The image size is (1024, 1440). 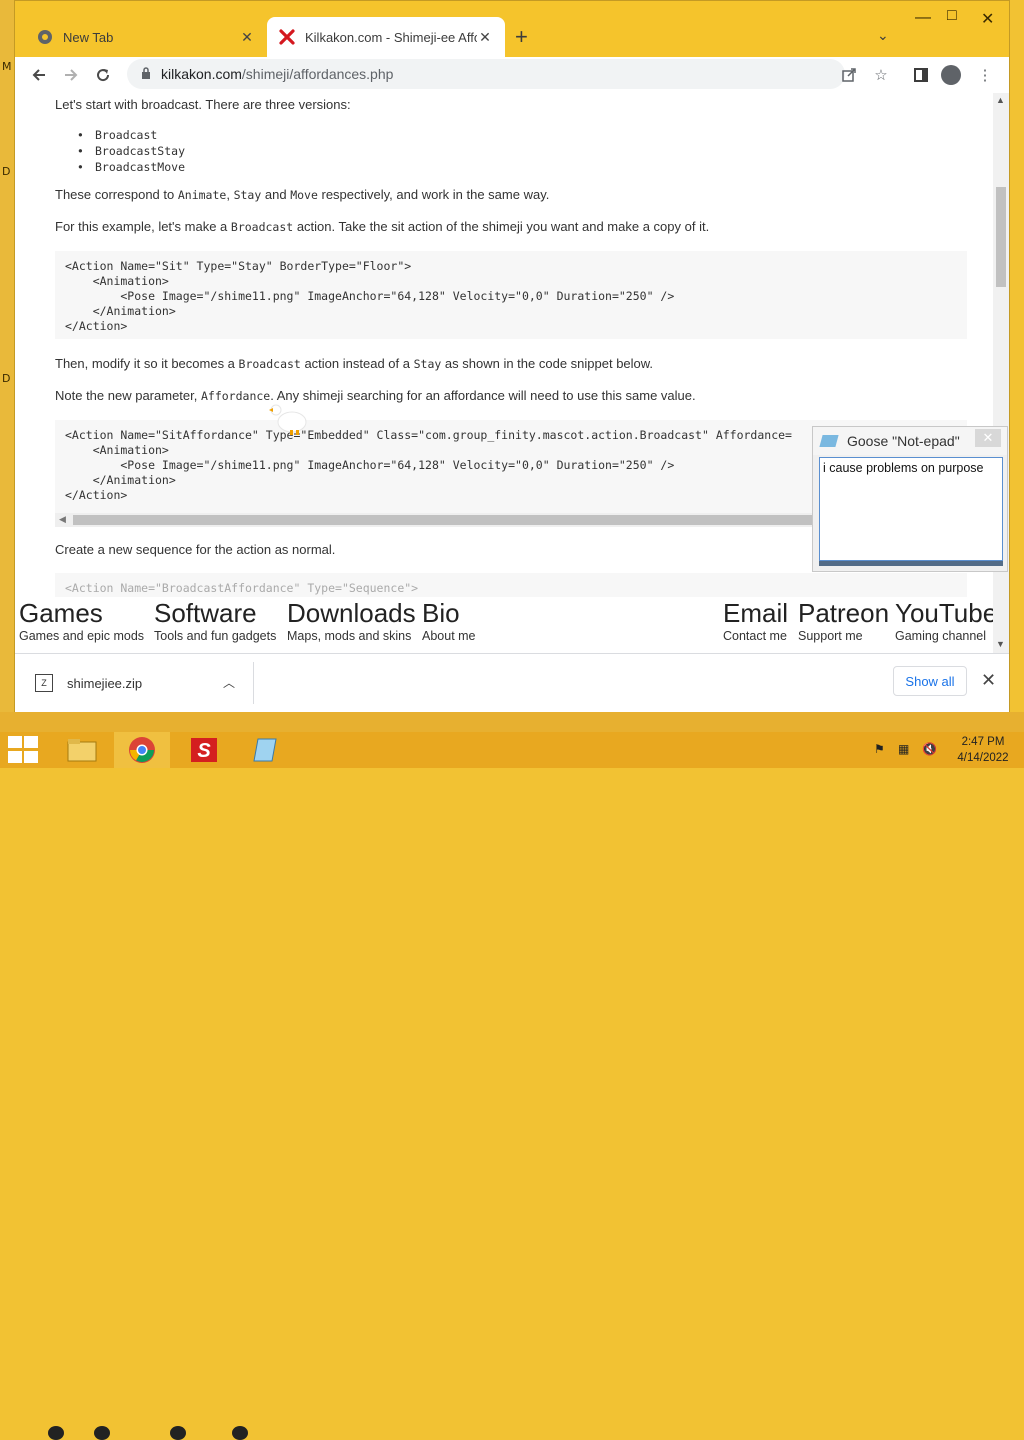 I want to click on footer-link-title: Email, so click(x=756, y=613).